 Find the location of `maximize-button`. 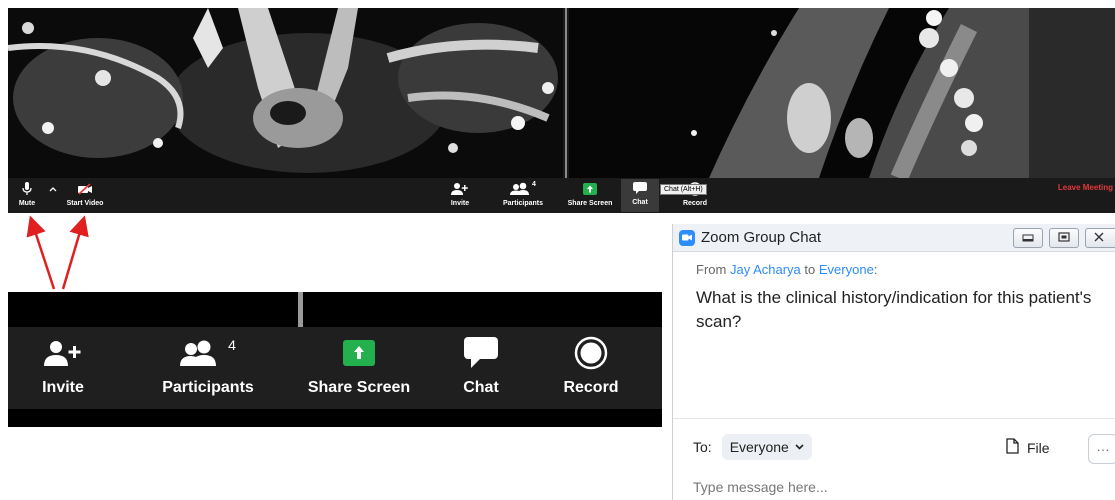

maximize-button is located at coordinates (1064, 238).